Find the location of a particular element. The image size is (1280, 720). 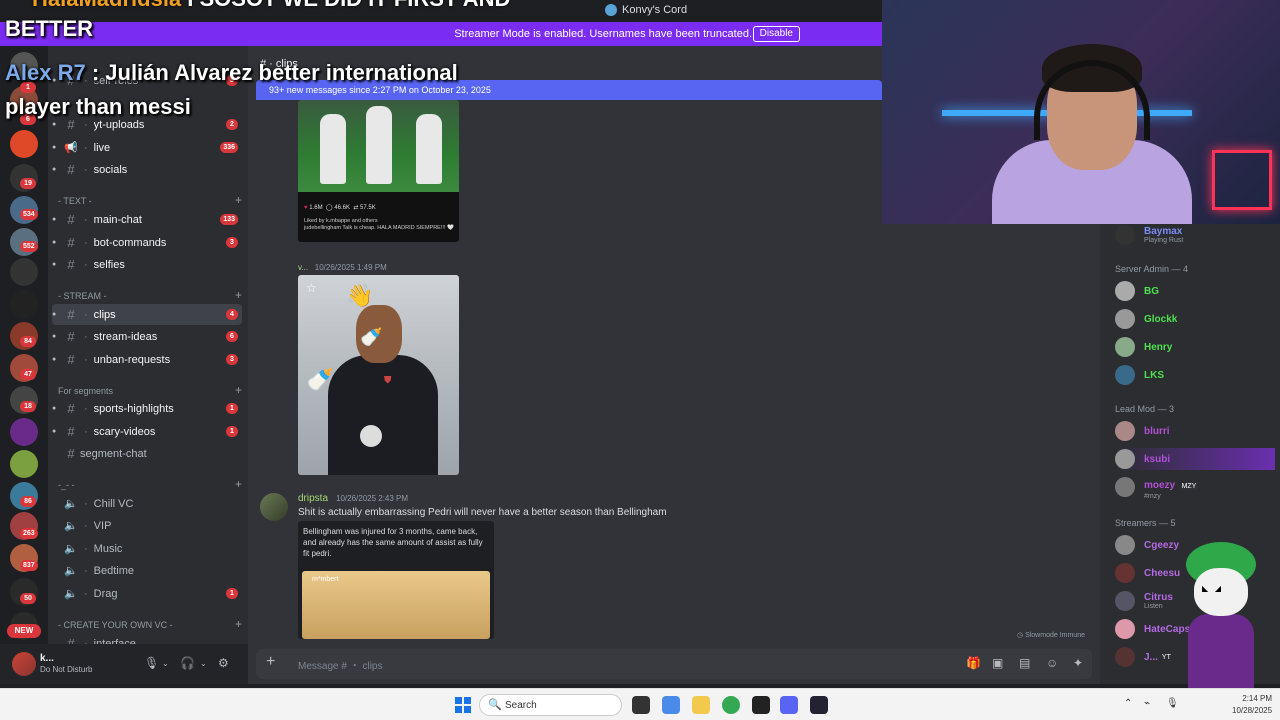

discord-icon is located at coordinates (789, 705).